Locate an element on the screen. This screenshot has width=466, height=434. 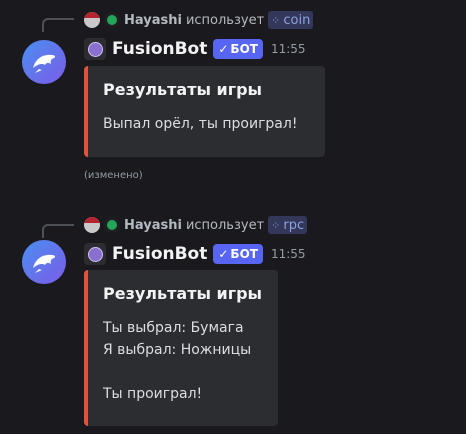
reply-reference: Hayashi использует ⁘ coin is located at coordinates (199, 20).